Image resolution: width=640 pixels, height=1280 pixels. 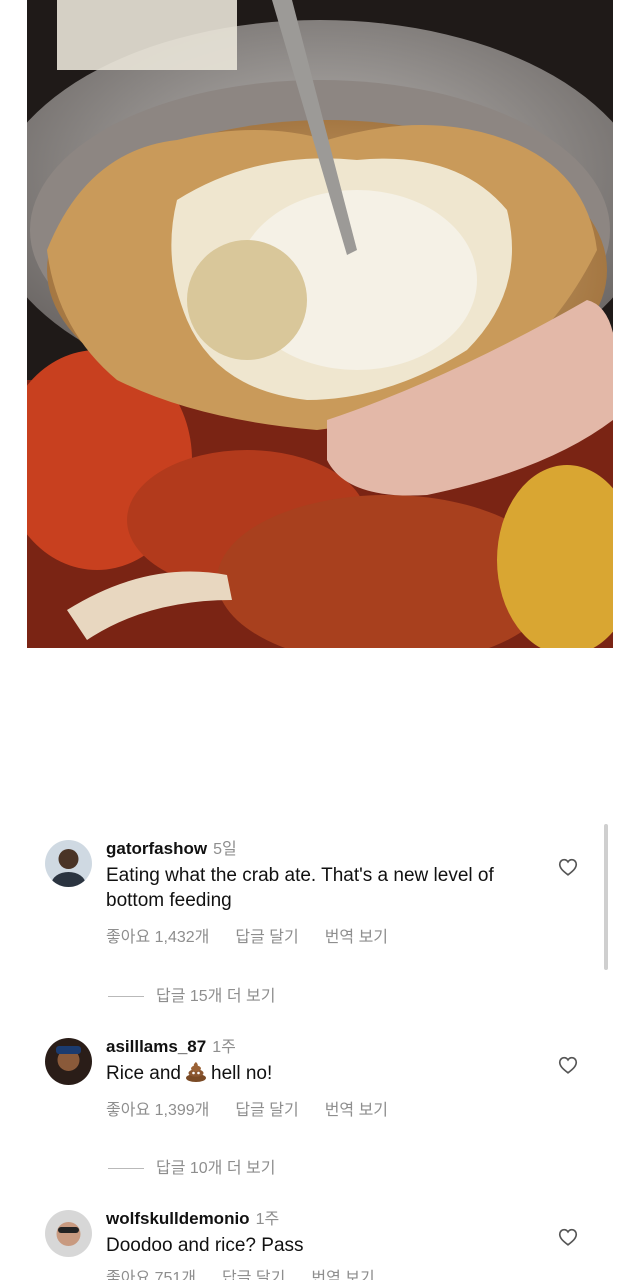 What do you see at coordinates (143, 1073) in the screenshot?
I see `comment-text-start: Rice and` at bounding box center [143, 1073].